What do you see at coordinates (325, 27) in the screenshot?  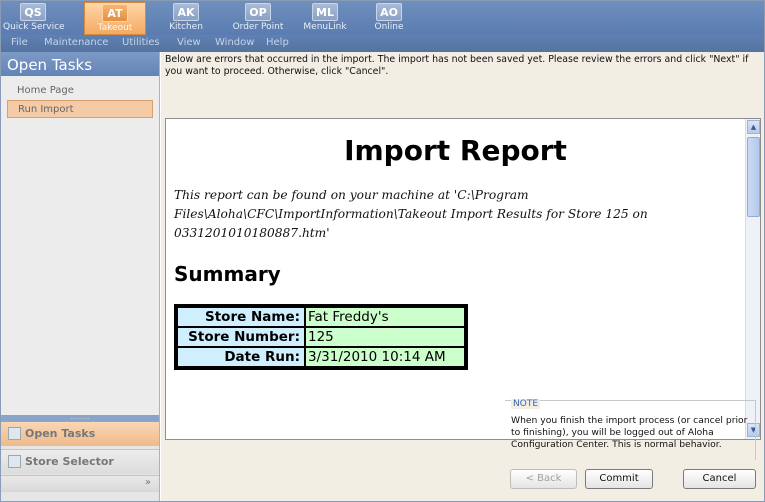 I see `app-label: MenuLink` at bounding box center [325, 27].